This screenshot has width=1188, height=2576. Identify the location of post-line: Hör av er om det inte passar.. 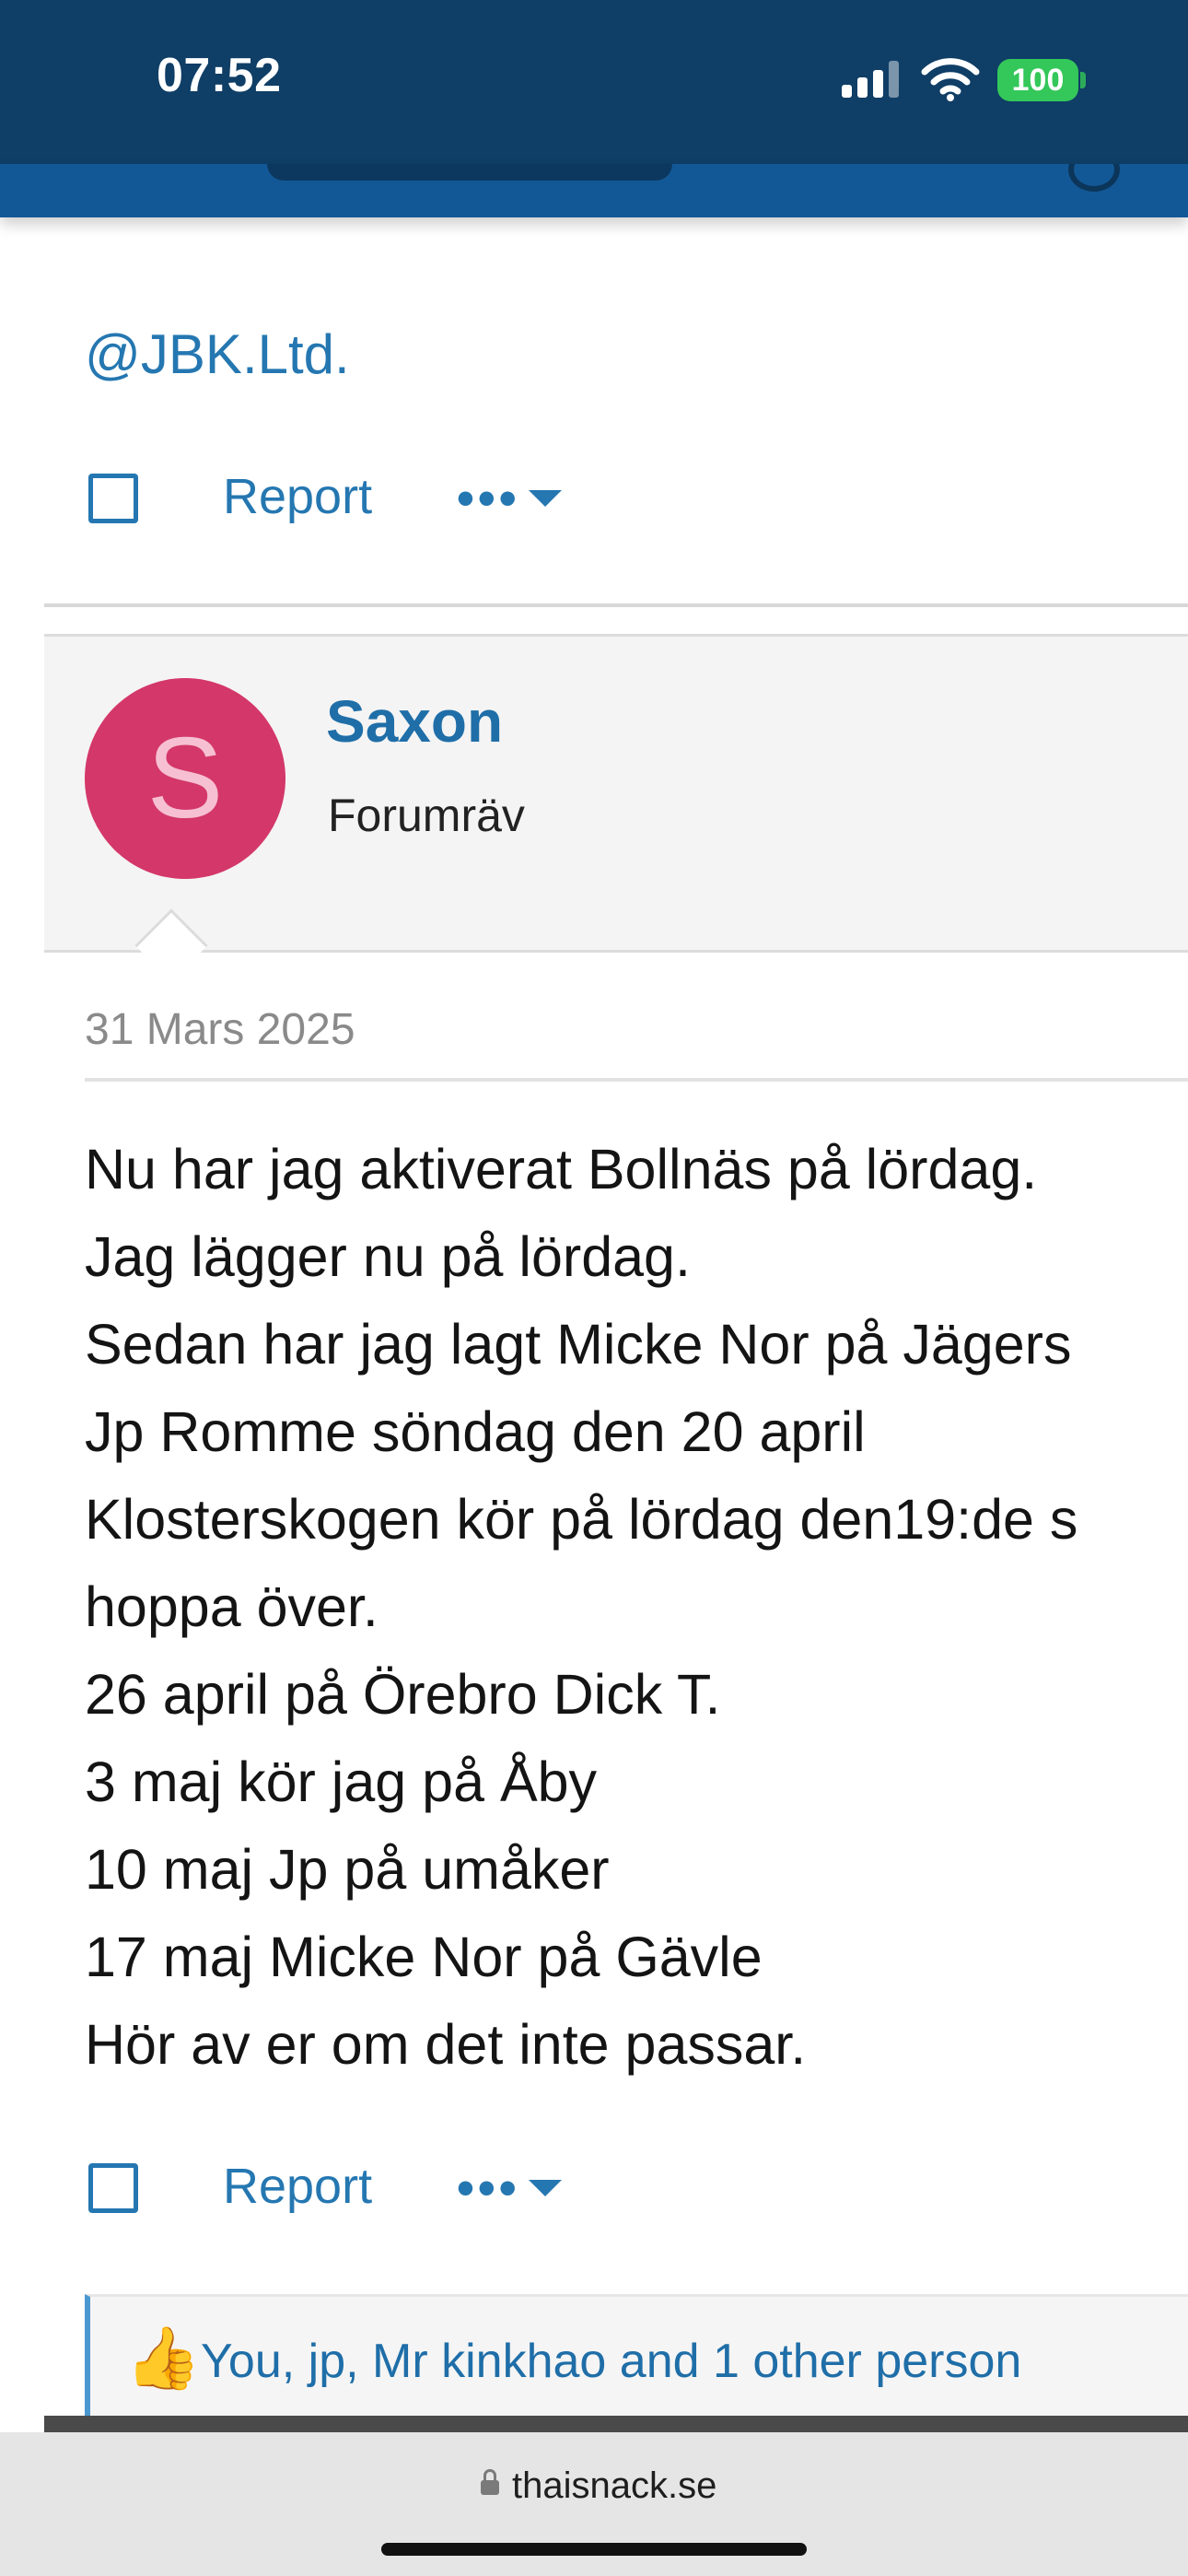
(446, 2044).